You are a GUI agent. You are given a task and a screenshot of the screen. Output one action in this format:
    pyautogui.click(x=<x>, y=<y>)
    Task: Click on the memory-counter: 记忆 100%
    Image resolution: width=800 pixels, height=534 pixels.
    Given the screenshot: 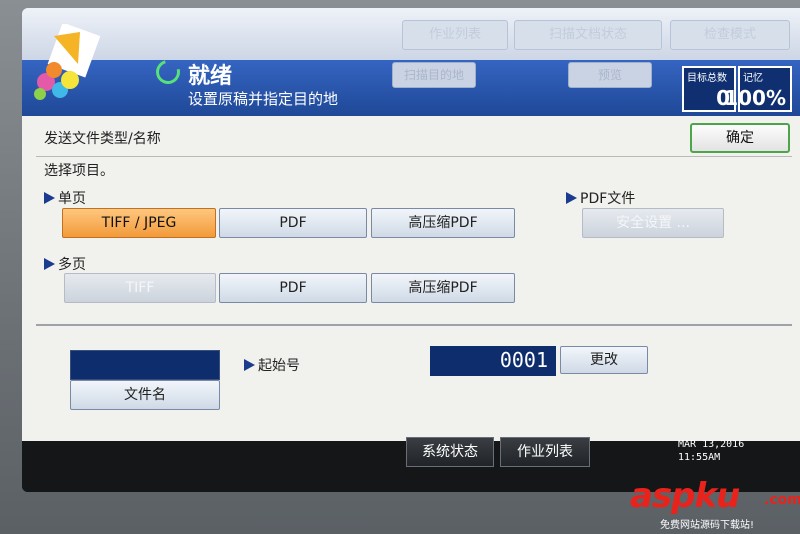 What is the action you would take?
    pyautogui.click(x=758, y=89)
    